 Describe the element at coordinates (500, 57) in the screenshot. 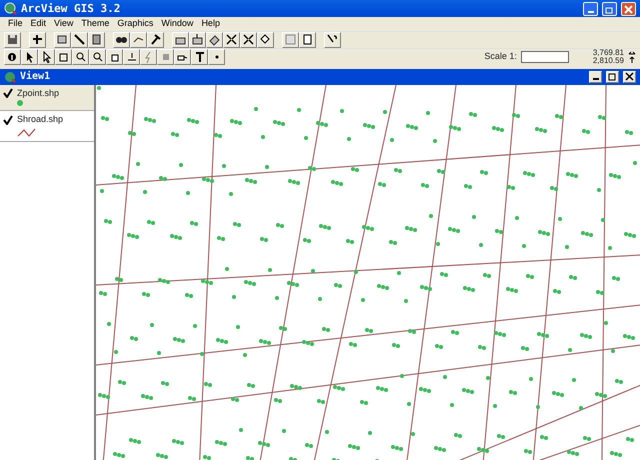

I see `scale-label: Scale 1:` at that location.